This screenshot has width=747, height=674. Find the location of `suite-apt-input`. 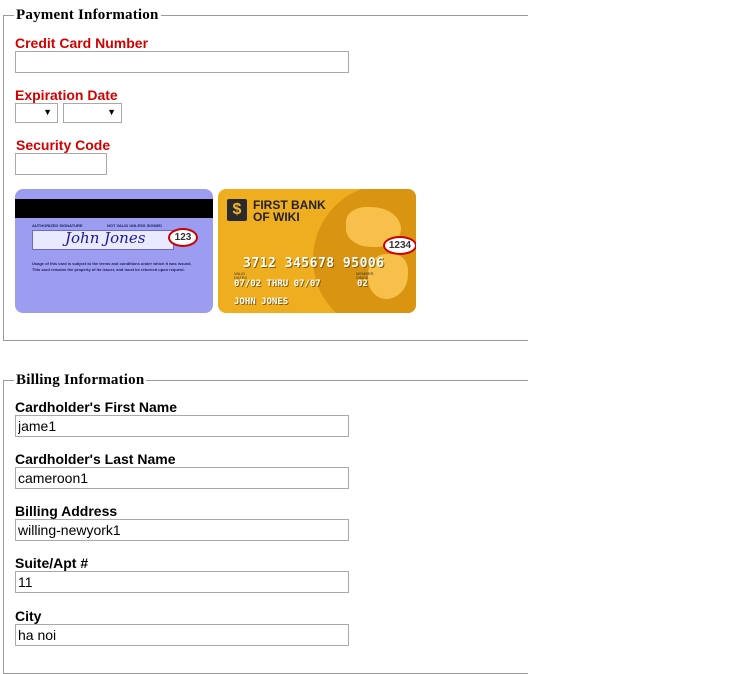

suite-apt-input is located at coordinates (182, 582).